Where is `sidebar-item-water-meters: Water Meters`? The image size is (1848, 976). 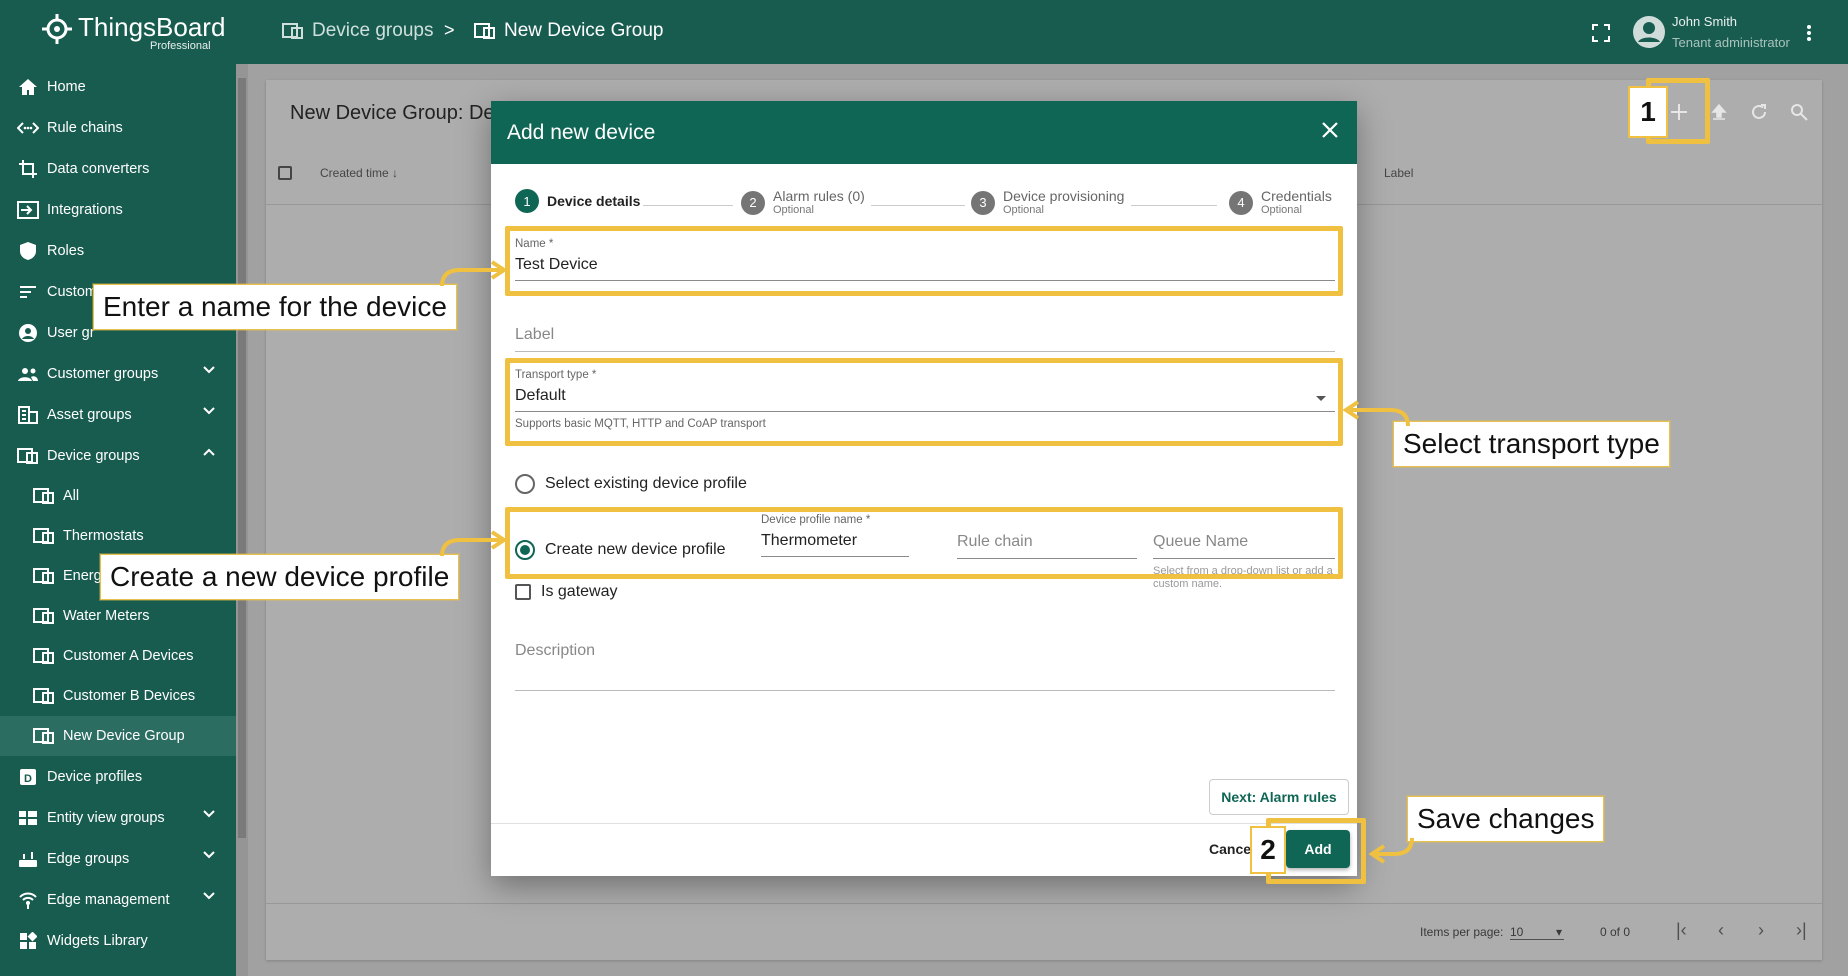
sidebar-item-water-meters: Water Meters is located at coordinates (118, 616).